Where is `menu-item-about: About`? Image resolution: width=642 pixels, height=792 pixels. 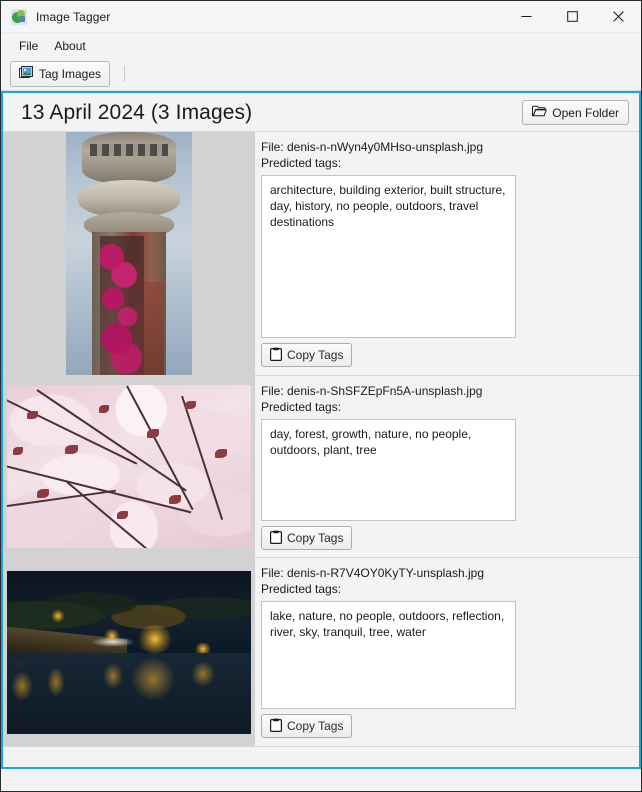 menu-item-about: About is located at coordinates (69, 46).